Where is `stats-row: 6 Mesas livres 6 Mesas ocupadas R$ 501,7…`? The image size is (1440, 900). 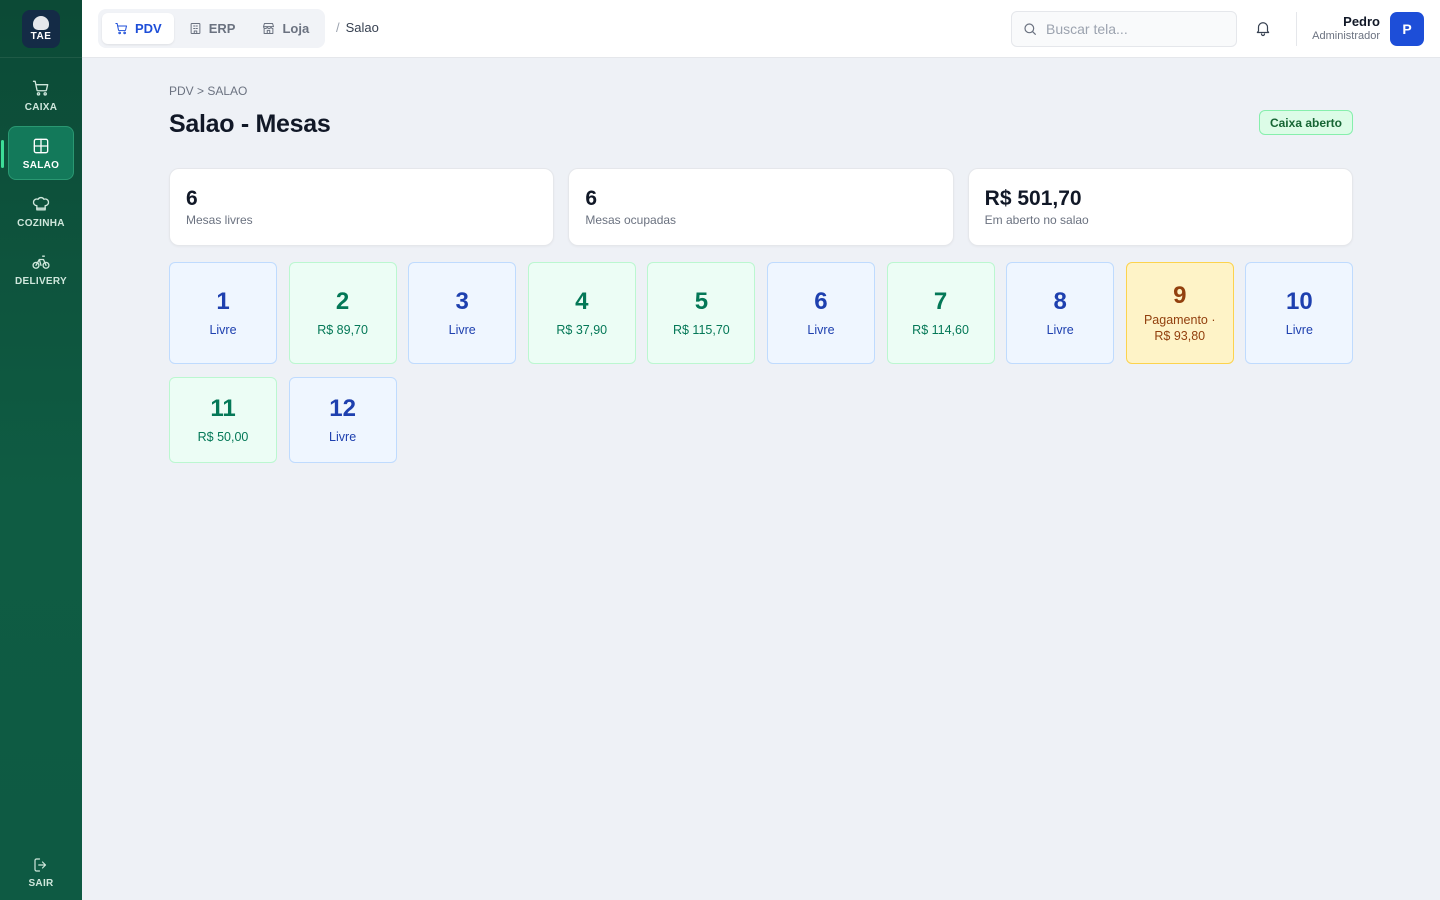 stats-row: 6 Mesas livres 6 Mesas ocupadas R$ 501,7… is located at coordinates (761, 207).